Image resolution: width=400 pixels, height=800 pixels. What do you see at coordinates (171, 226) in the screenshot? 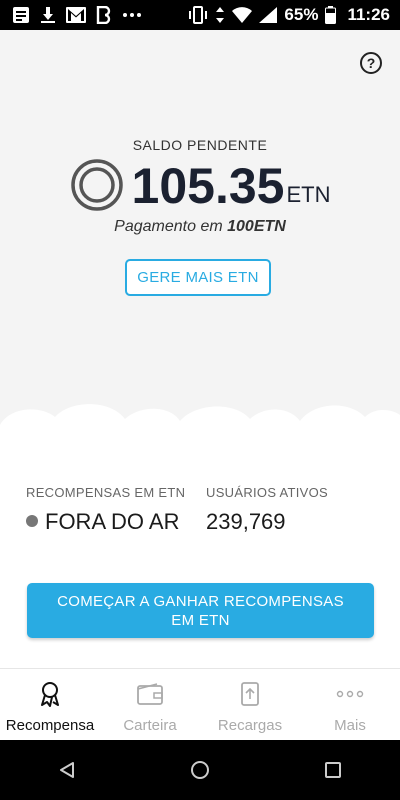
I see `payout-prefix: Pagamento em` at bounding box center [171, 226].